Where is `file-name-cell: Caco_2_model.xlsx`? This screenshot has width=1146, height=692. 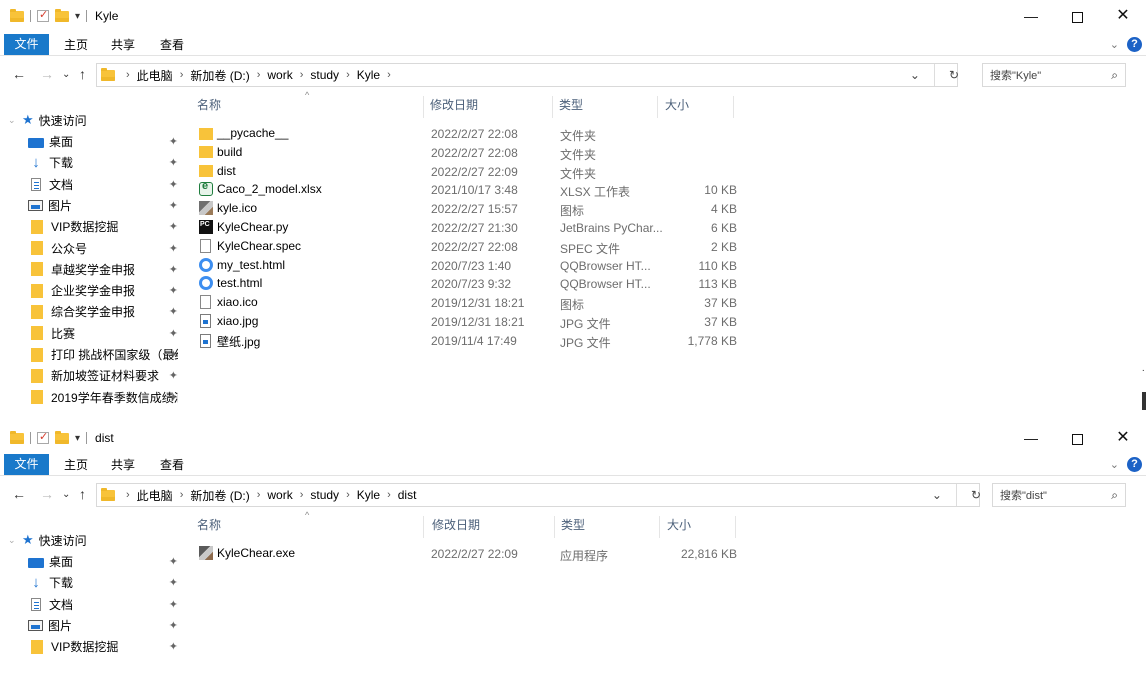 file-name-cell: Caco_2_model.xlsx is located at coordinates (260, 188).